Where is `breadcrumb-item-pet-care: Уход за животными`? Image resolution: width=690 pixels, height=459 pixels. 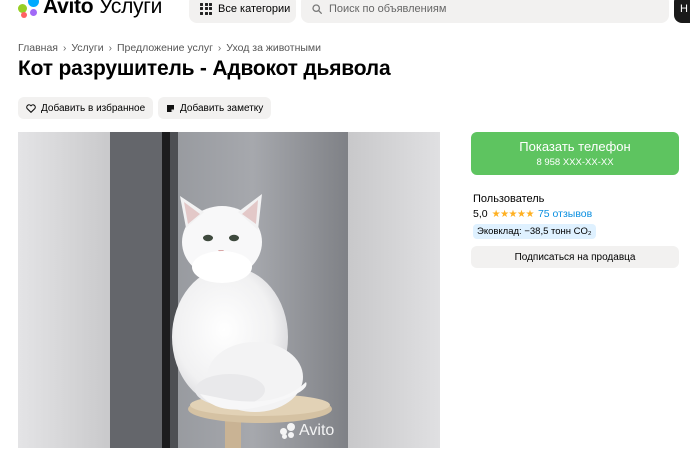 breadcrumb-item-pet-care: Уход за животными is located at coordinates (273, 48).